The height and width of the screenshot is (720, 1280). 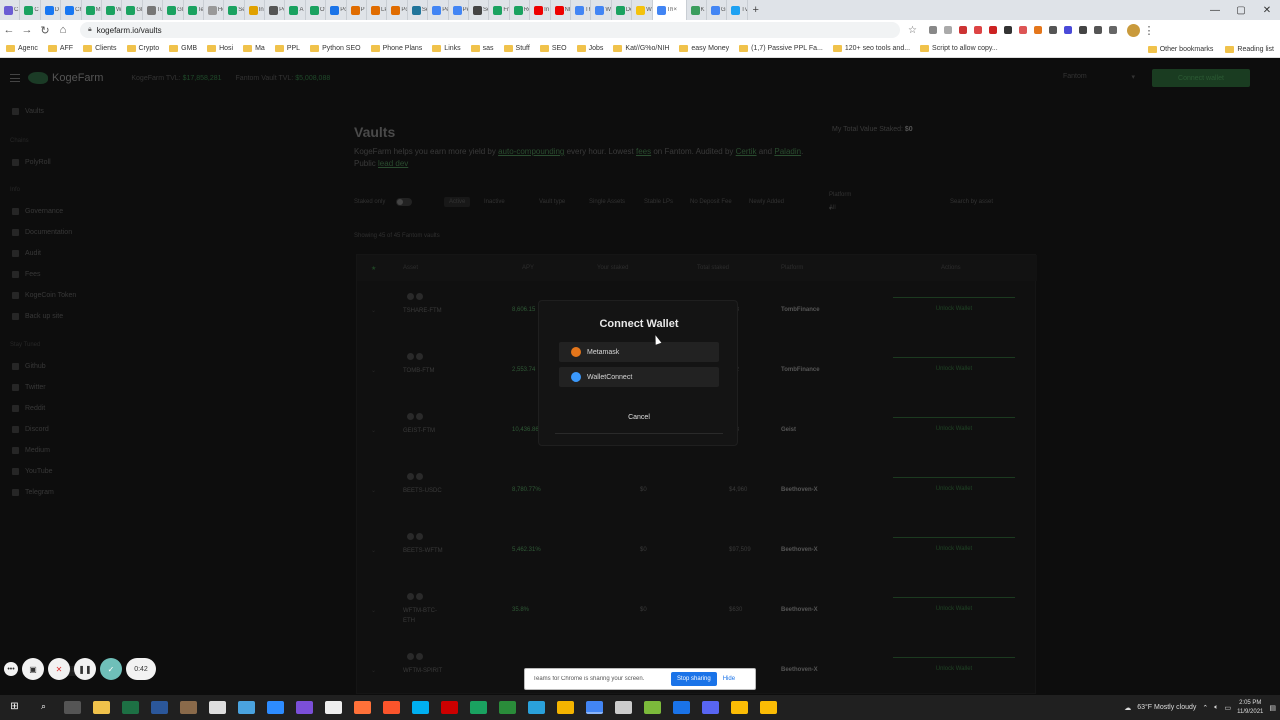 I want to click on bookmark-star-icon: ☆, so click(x=912, y=30).